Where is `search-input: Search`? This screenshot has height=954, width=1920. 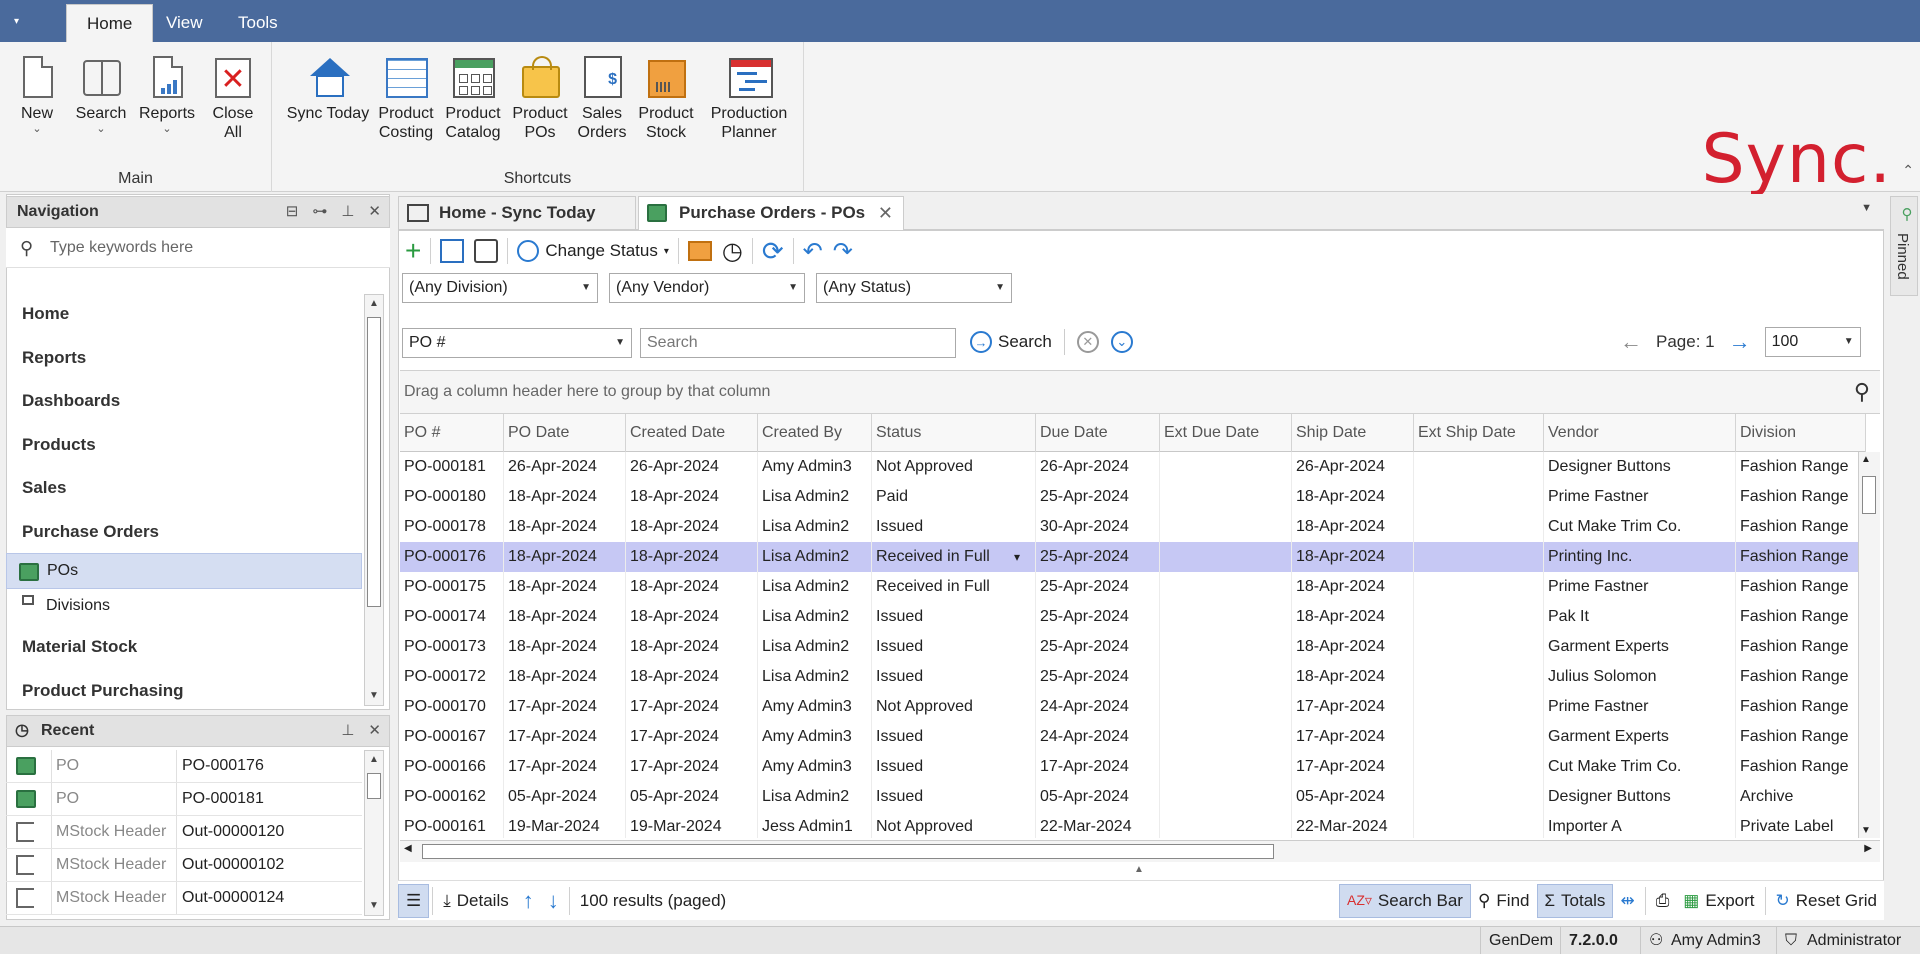
search-input: Search is located at coordinates (798, 343).